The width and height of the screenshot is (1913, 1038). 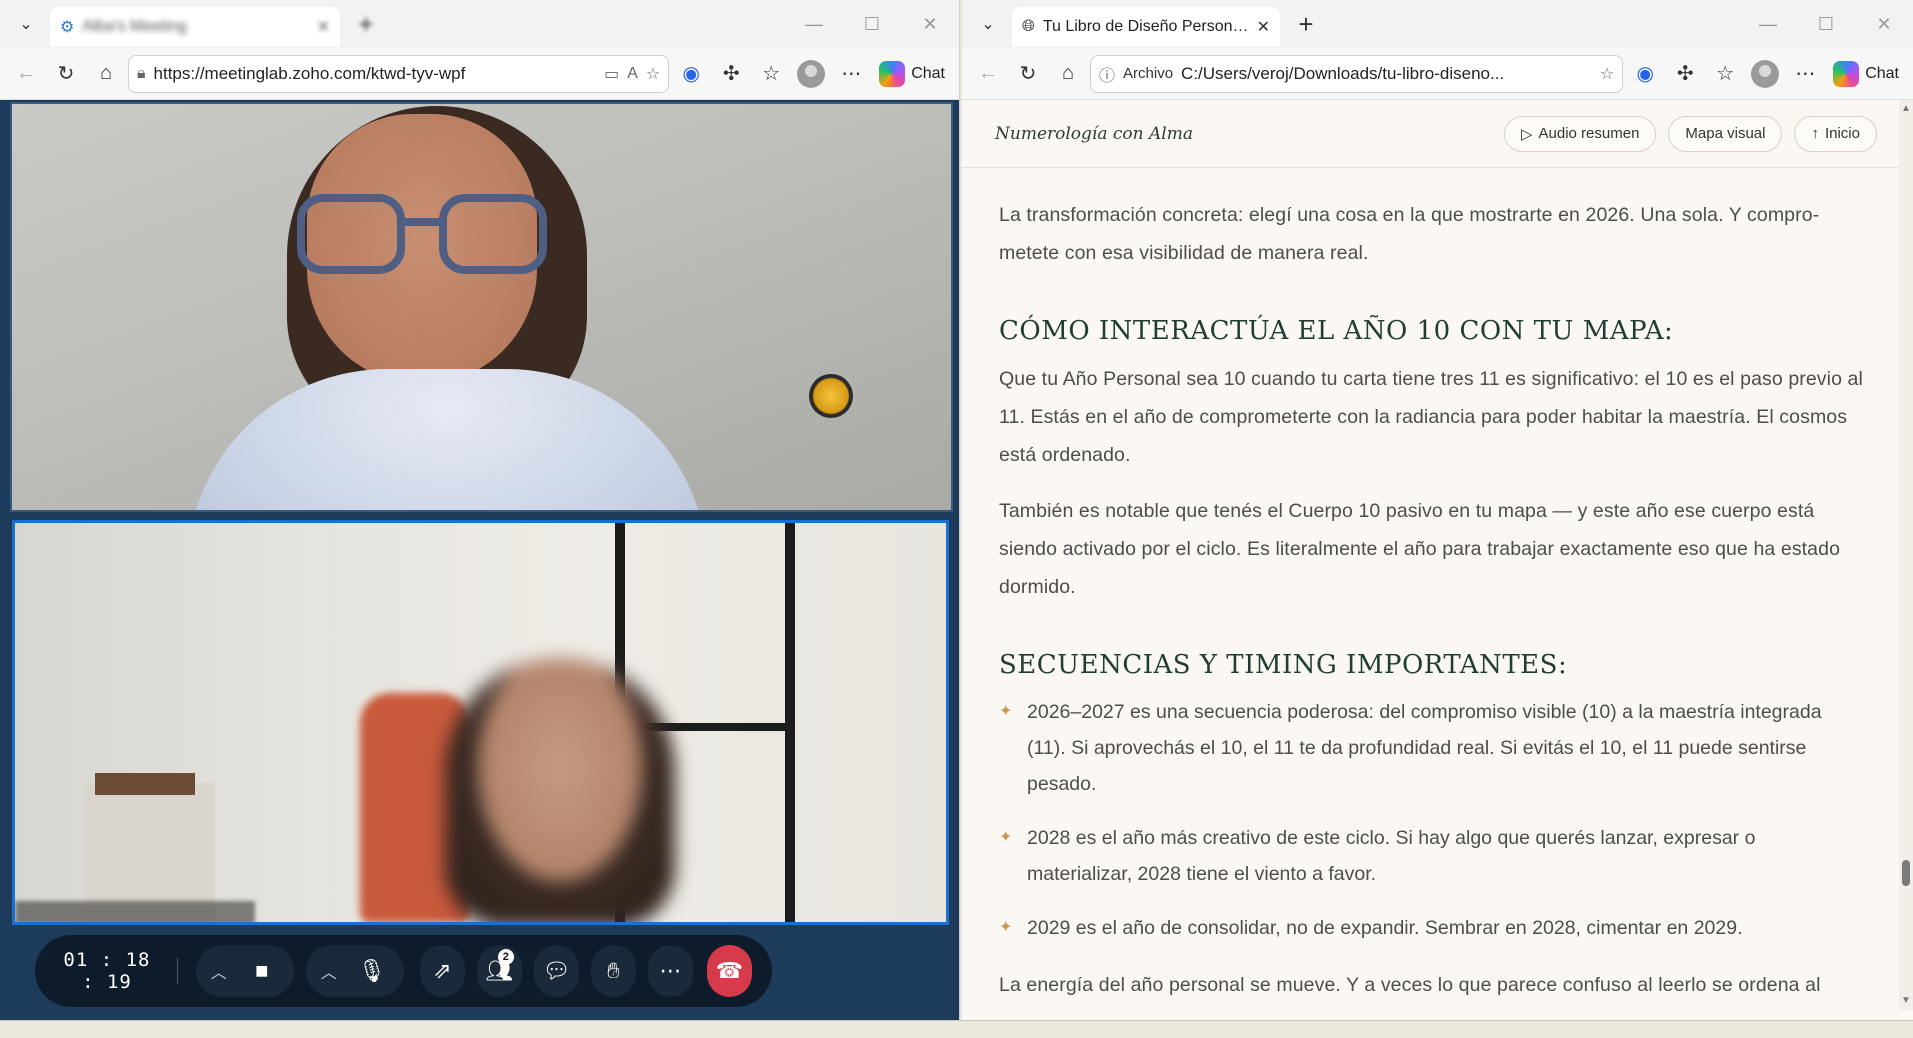 What do you see at coordinates (632, 74) in the screenshot?
I see `read-aloud-icon: A` at bounding box center [632, 74].